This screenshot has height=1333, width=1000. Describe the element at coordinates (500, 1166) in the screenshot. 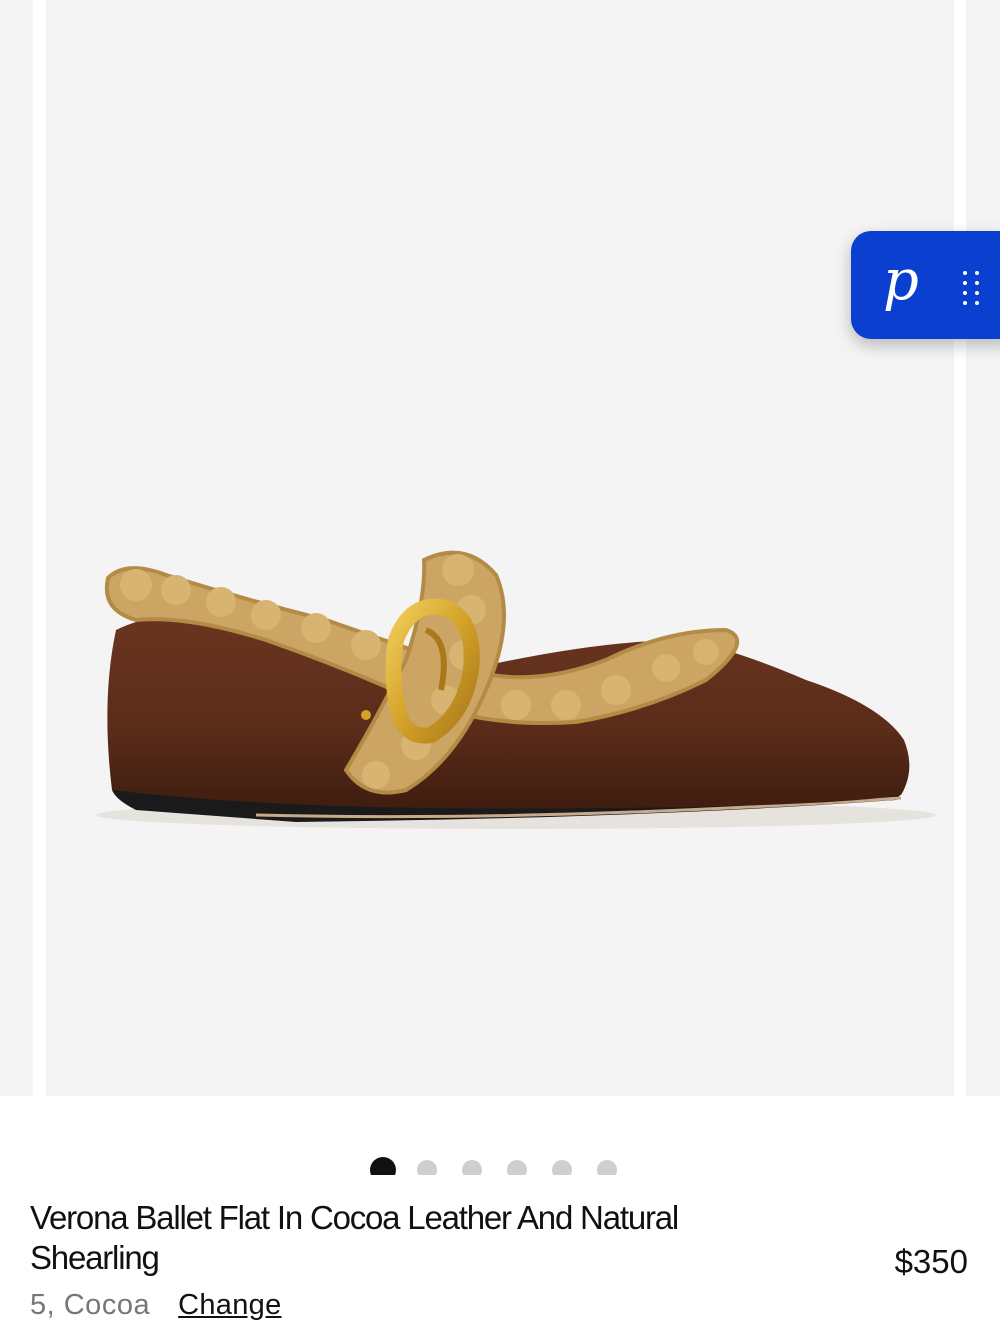

I see `carousel-pagination` at that location.